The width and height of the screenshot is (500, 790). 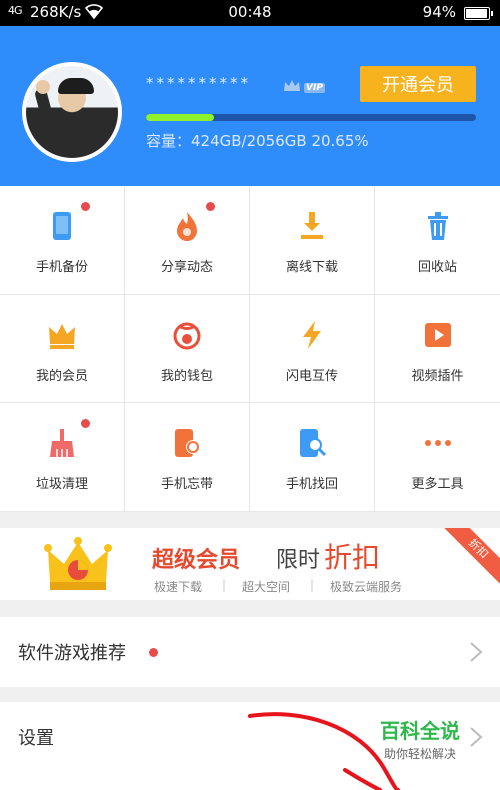 What do you see at coordinates (72, 653) in the screenshot?
I see `list-item-label: 软件游戏推荐` at bounding box center [72, 653].